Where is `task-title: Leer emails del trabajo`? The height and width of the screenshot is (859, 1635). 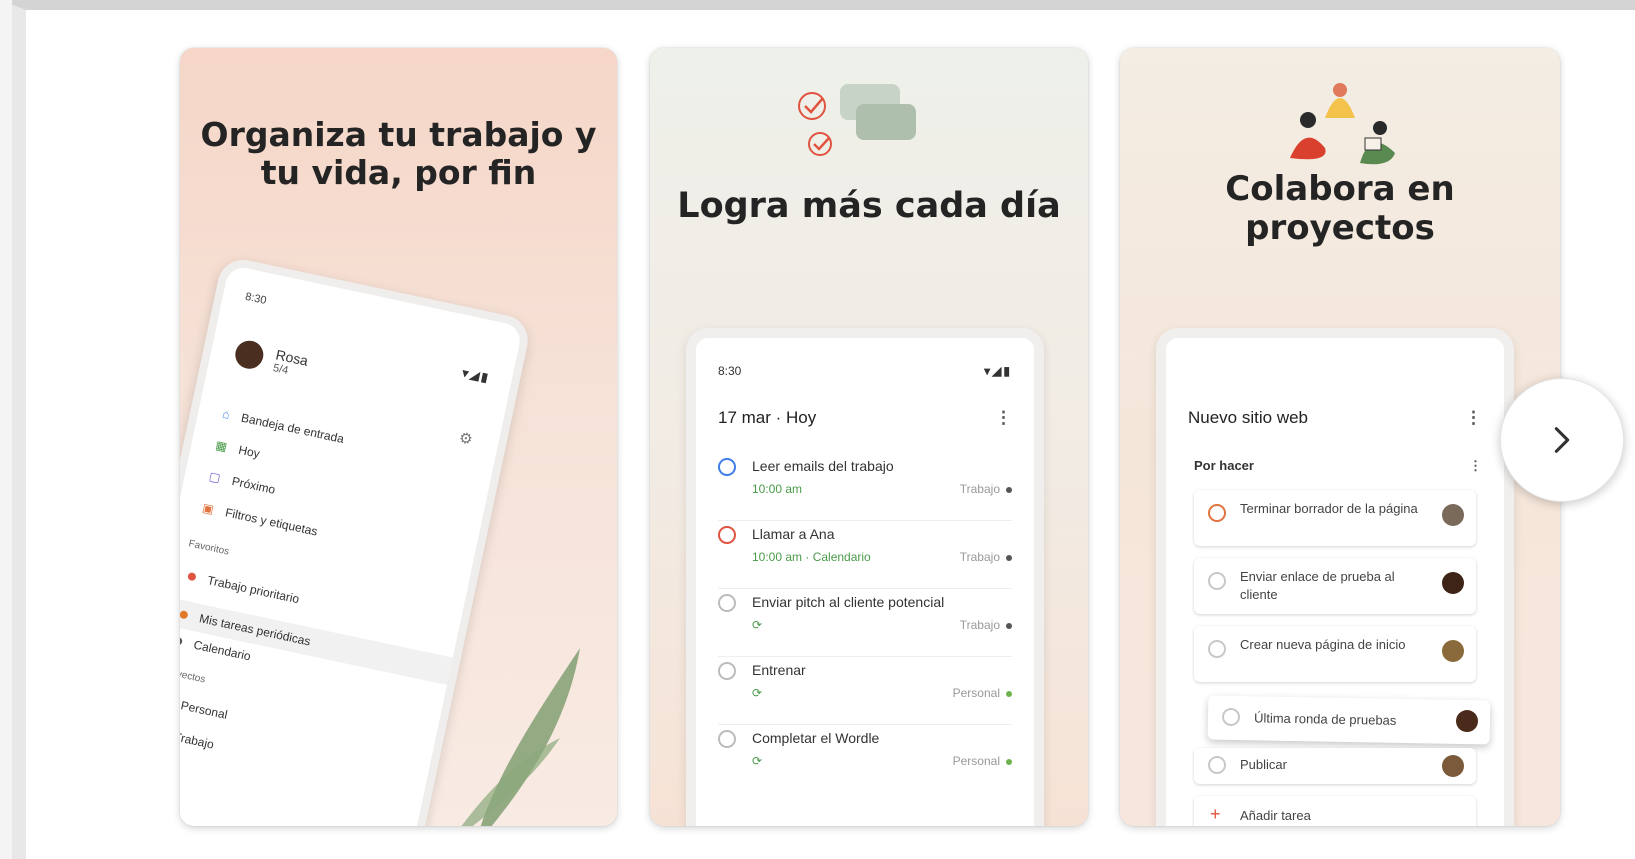
task-title: Leer emails del trabajo is located at coordinates (823, 466).